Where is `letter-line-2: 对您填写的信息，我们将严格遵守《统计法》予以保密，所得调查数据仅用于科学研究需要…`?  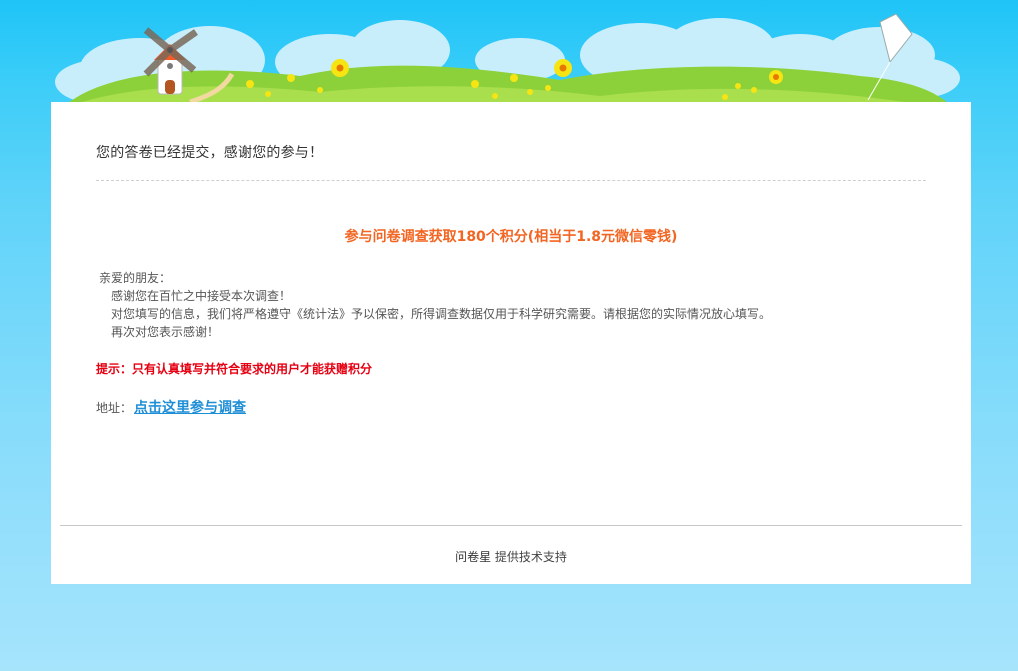
letter-line-2: 对您填写的信息，我们将严格遵守《统计法》予以保密，所得调查数据仅用于科学研究需要… is located at coordinates (441, 314).